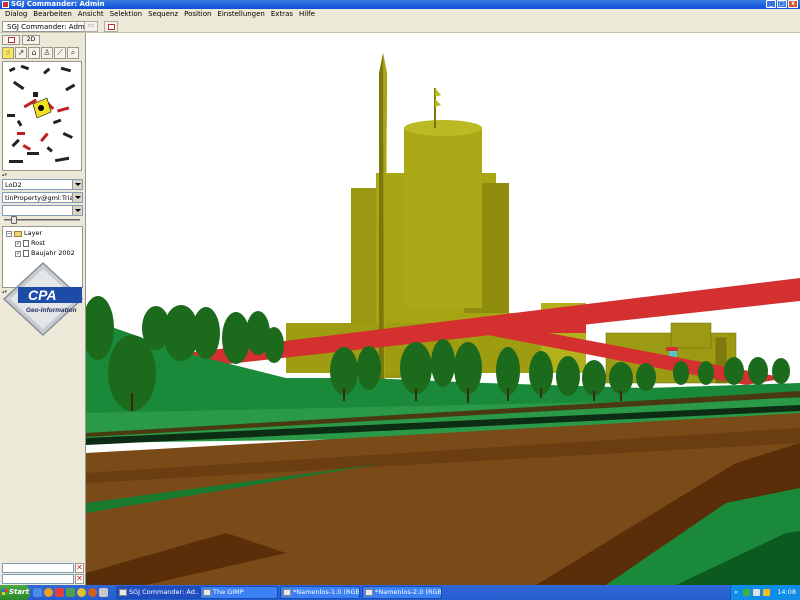 The width and height of the screenshot is (800, 600). Describe the element at coordinates (19, 592) in the screenshot. I see `start-label: Start` at that location.